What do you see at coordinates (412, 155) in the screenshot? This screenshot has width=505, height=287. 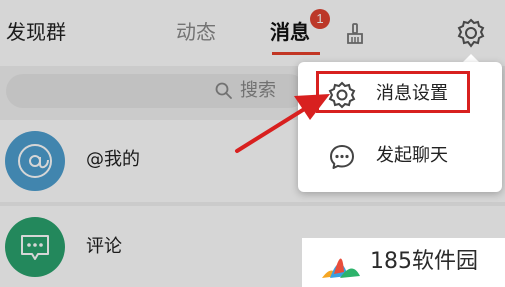 I see `menu-item-label: 发起聊天` at bounding box center [412, 155].